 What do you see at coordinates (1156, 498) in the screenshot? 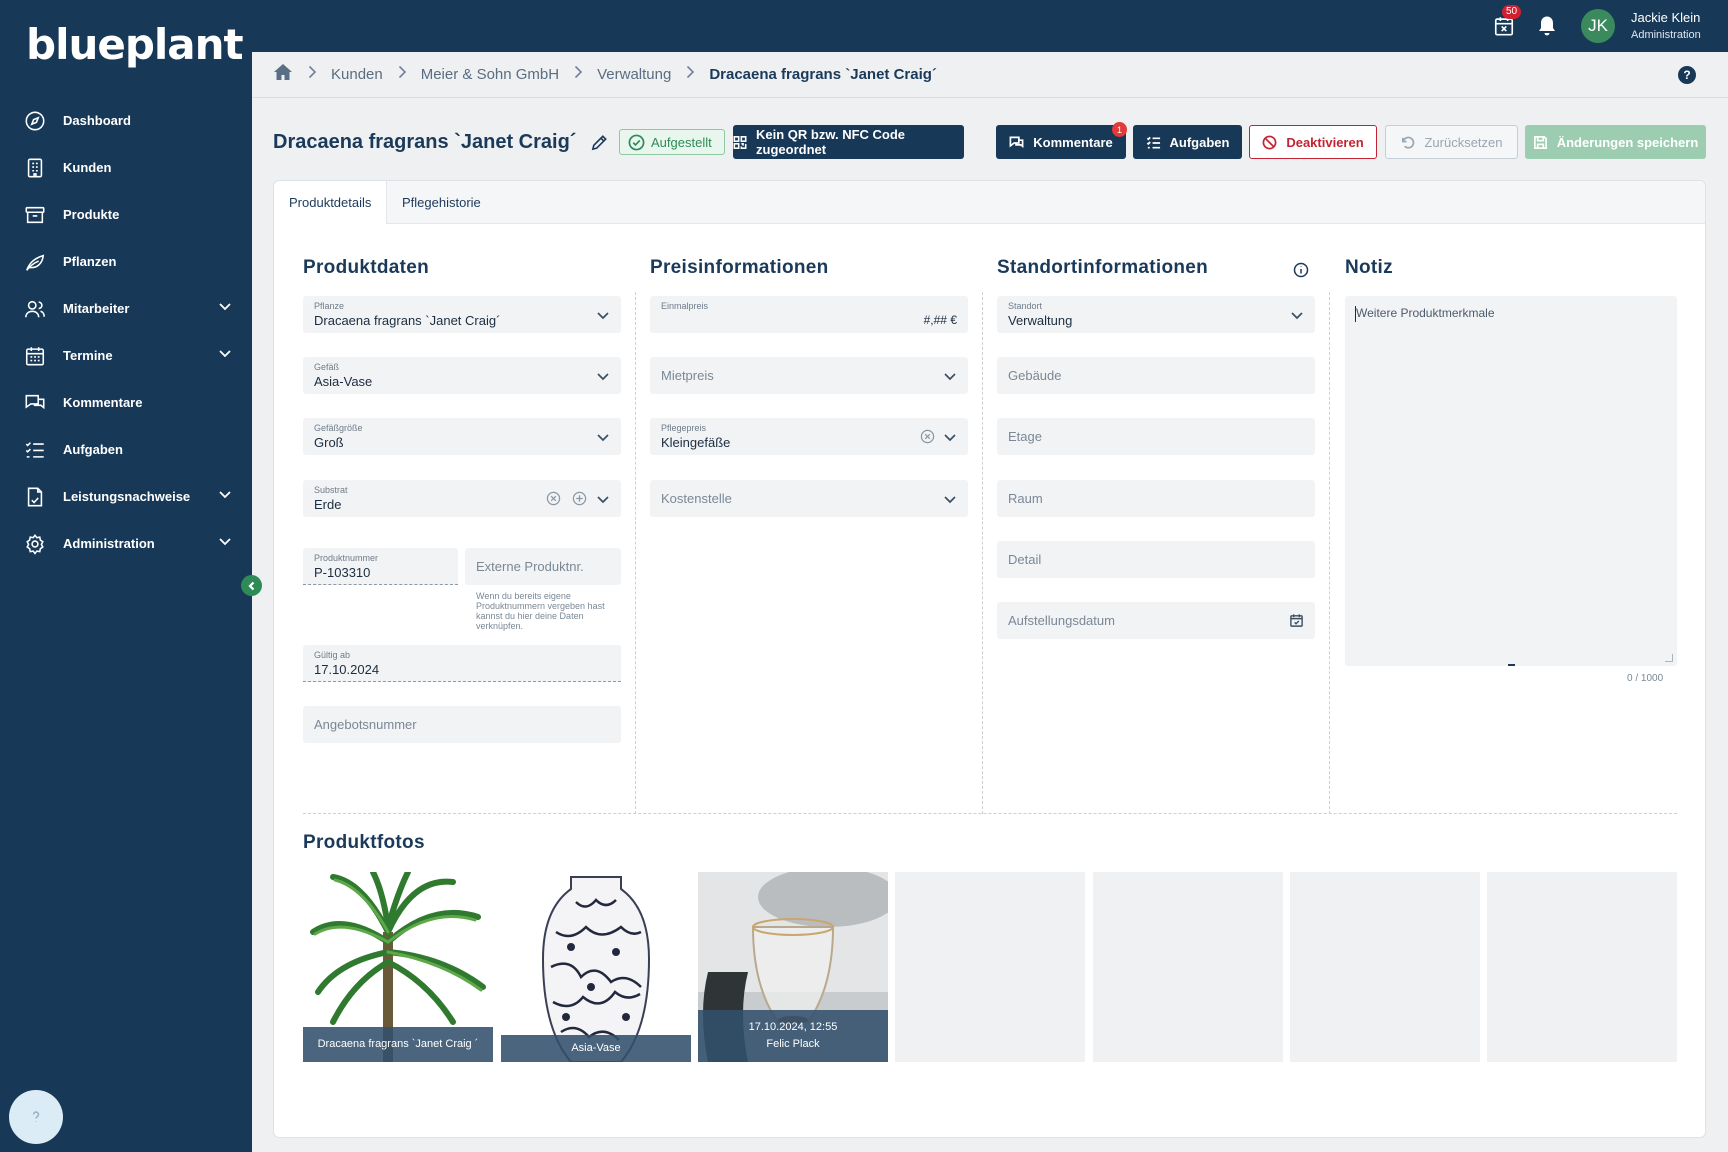
I see `raum-input: Raum` at bounding box center [1156, 498].